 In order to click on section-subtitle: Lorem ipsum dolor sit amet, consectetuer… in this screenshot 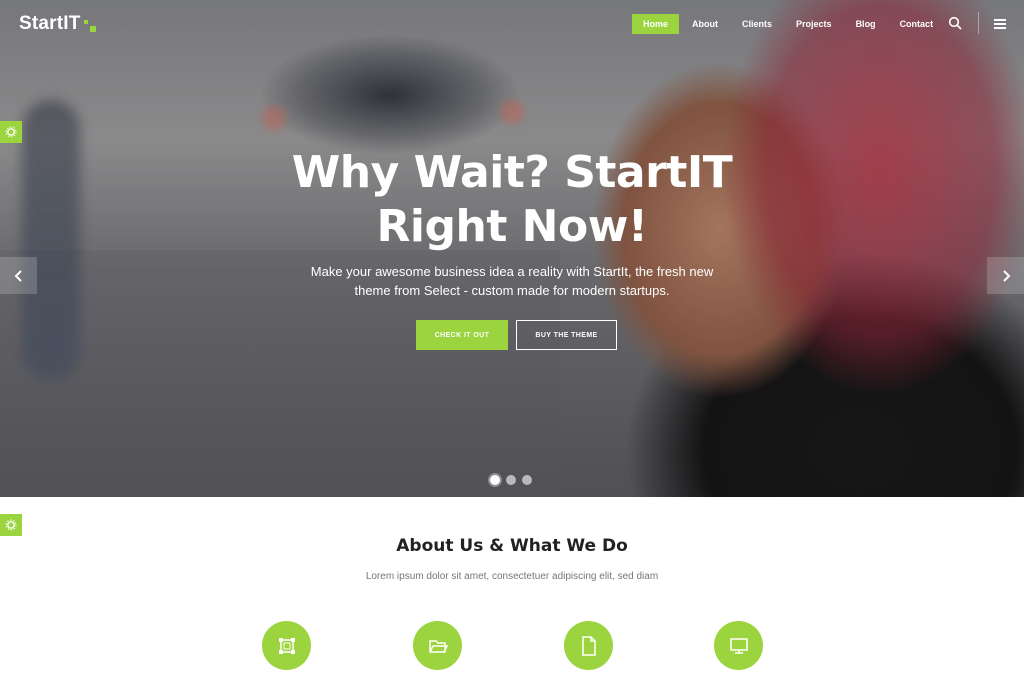, I will do `click(512, 576)`.